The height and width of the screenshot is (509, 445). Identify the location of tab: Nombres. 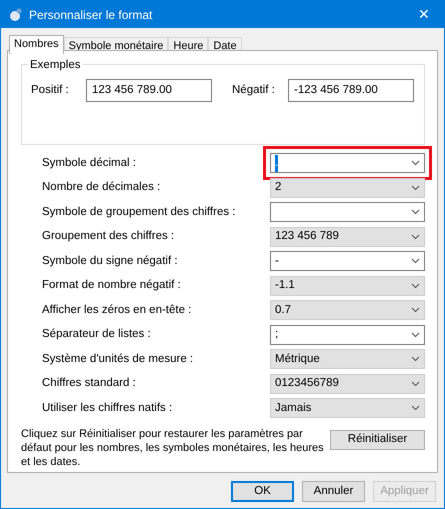
(36, 44).